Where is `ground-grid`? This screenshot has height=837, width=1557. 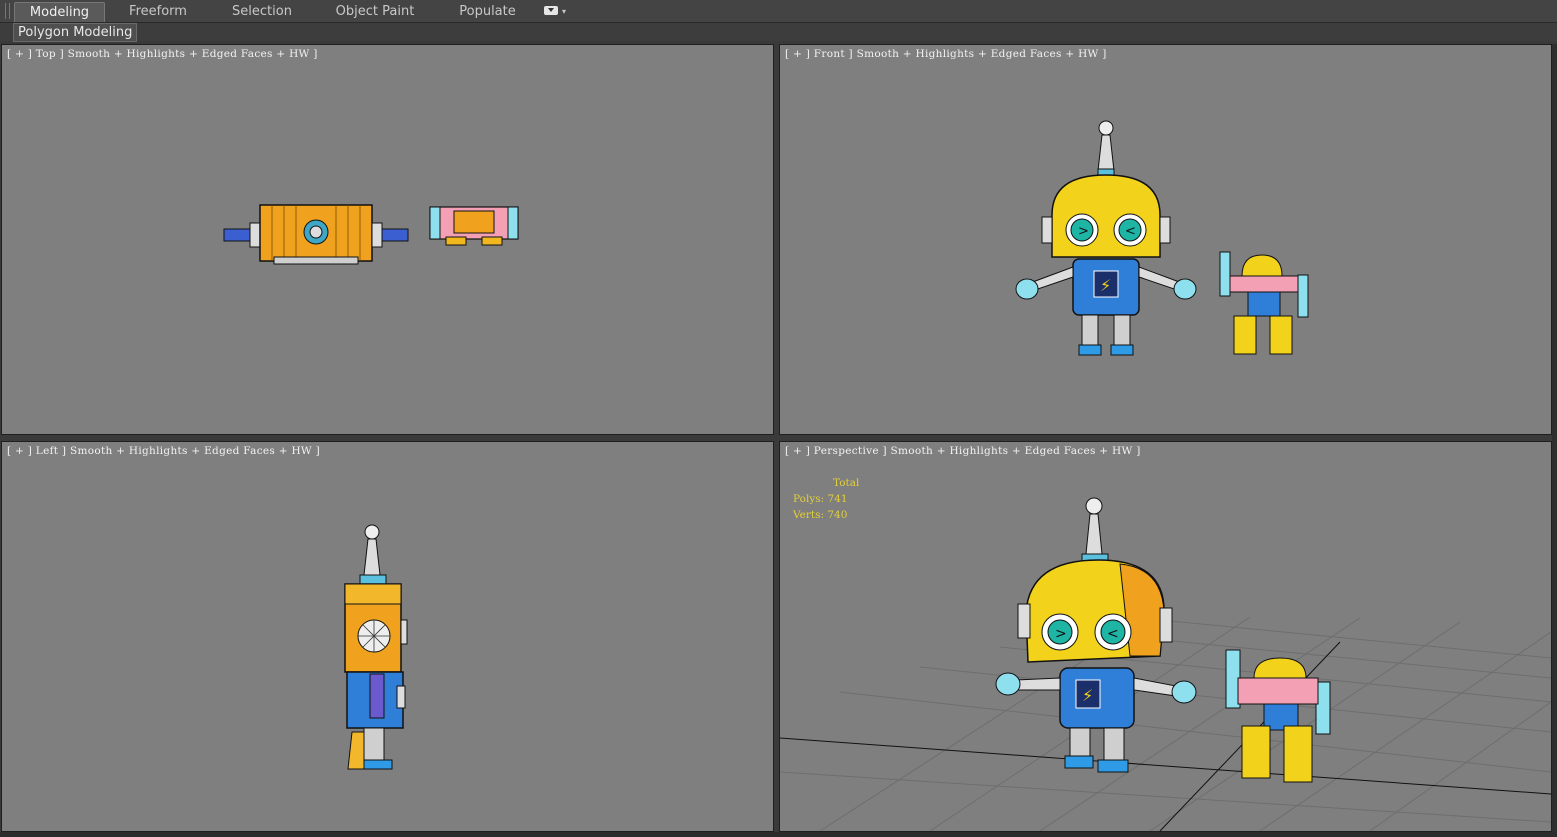 ground-grid is located at coordinates (1165, 723).